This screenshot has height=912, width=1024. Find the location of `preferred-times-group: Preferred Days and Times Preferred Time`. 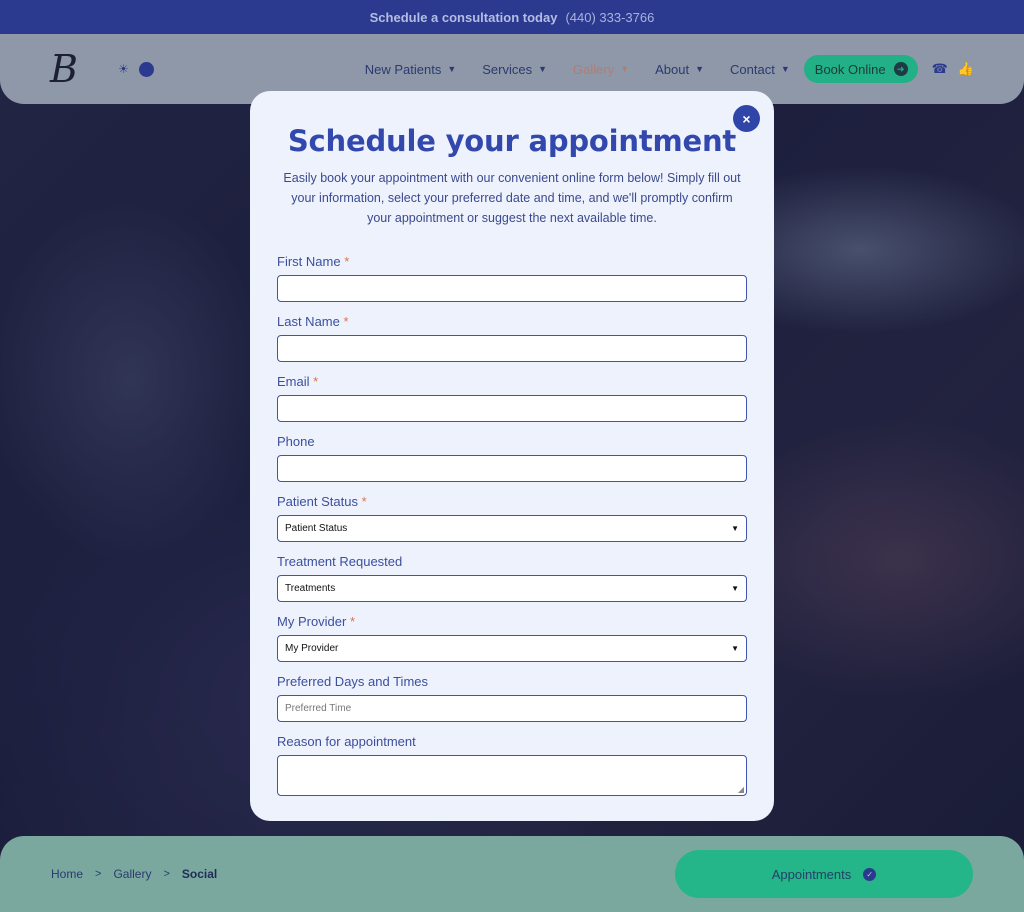

preferred-times-group: Preferred Days and Times Preferred Time is located at coordinates (512, 698).